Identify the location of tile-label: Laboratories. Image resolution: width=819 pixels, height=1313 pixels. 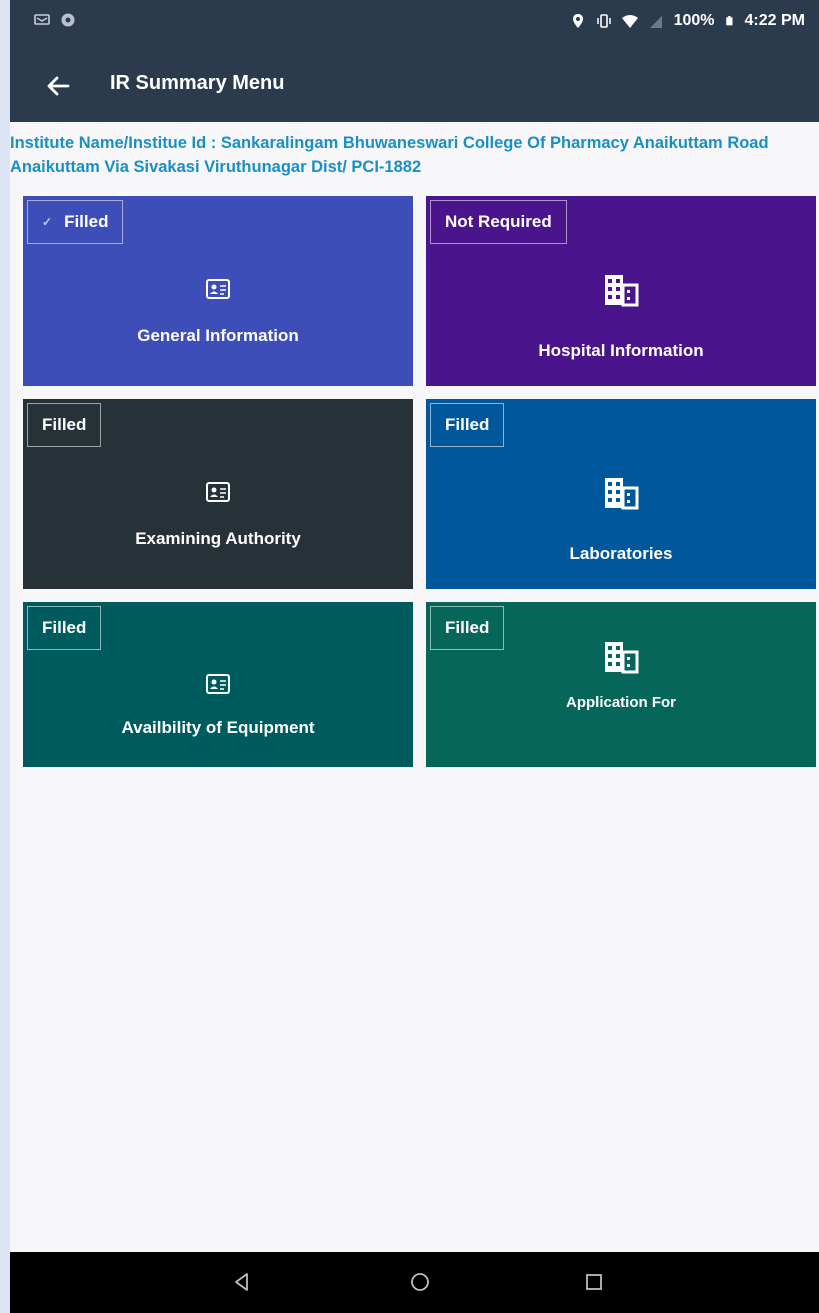
(621, 553).